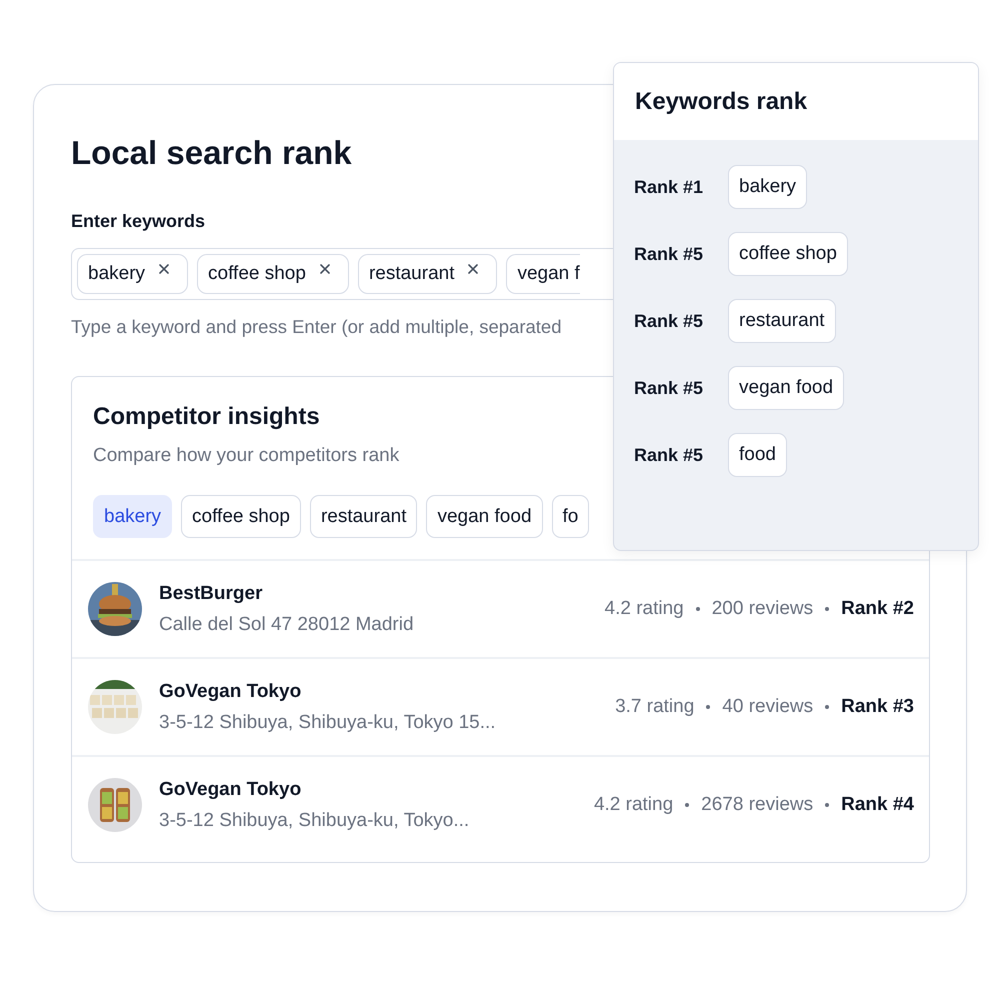 Image resolution: width=1000 pixels, height=1000 pixels. What do you see at coordinates (877, 609) in the screenshot?
I see `rank-text: Rank #2` at bounding box center [877, 609].